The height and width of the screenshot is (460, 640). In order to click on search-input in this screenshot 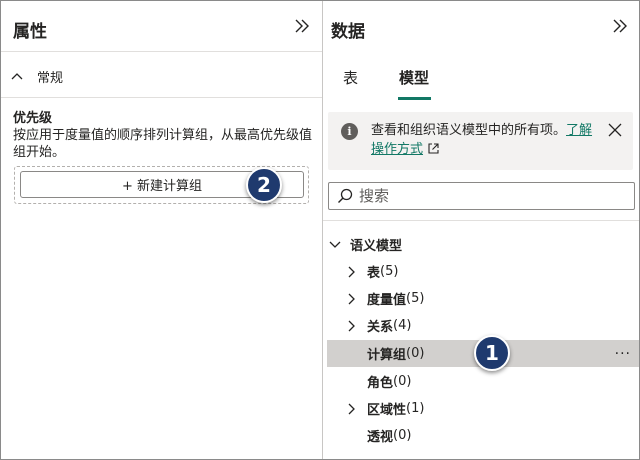, I will do `click(484, 196)`.